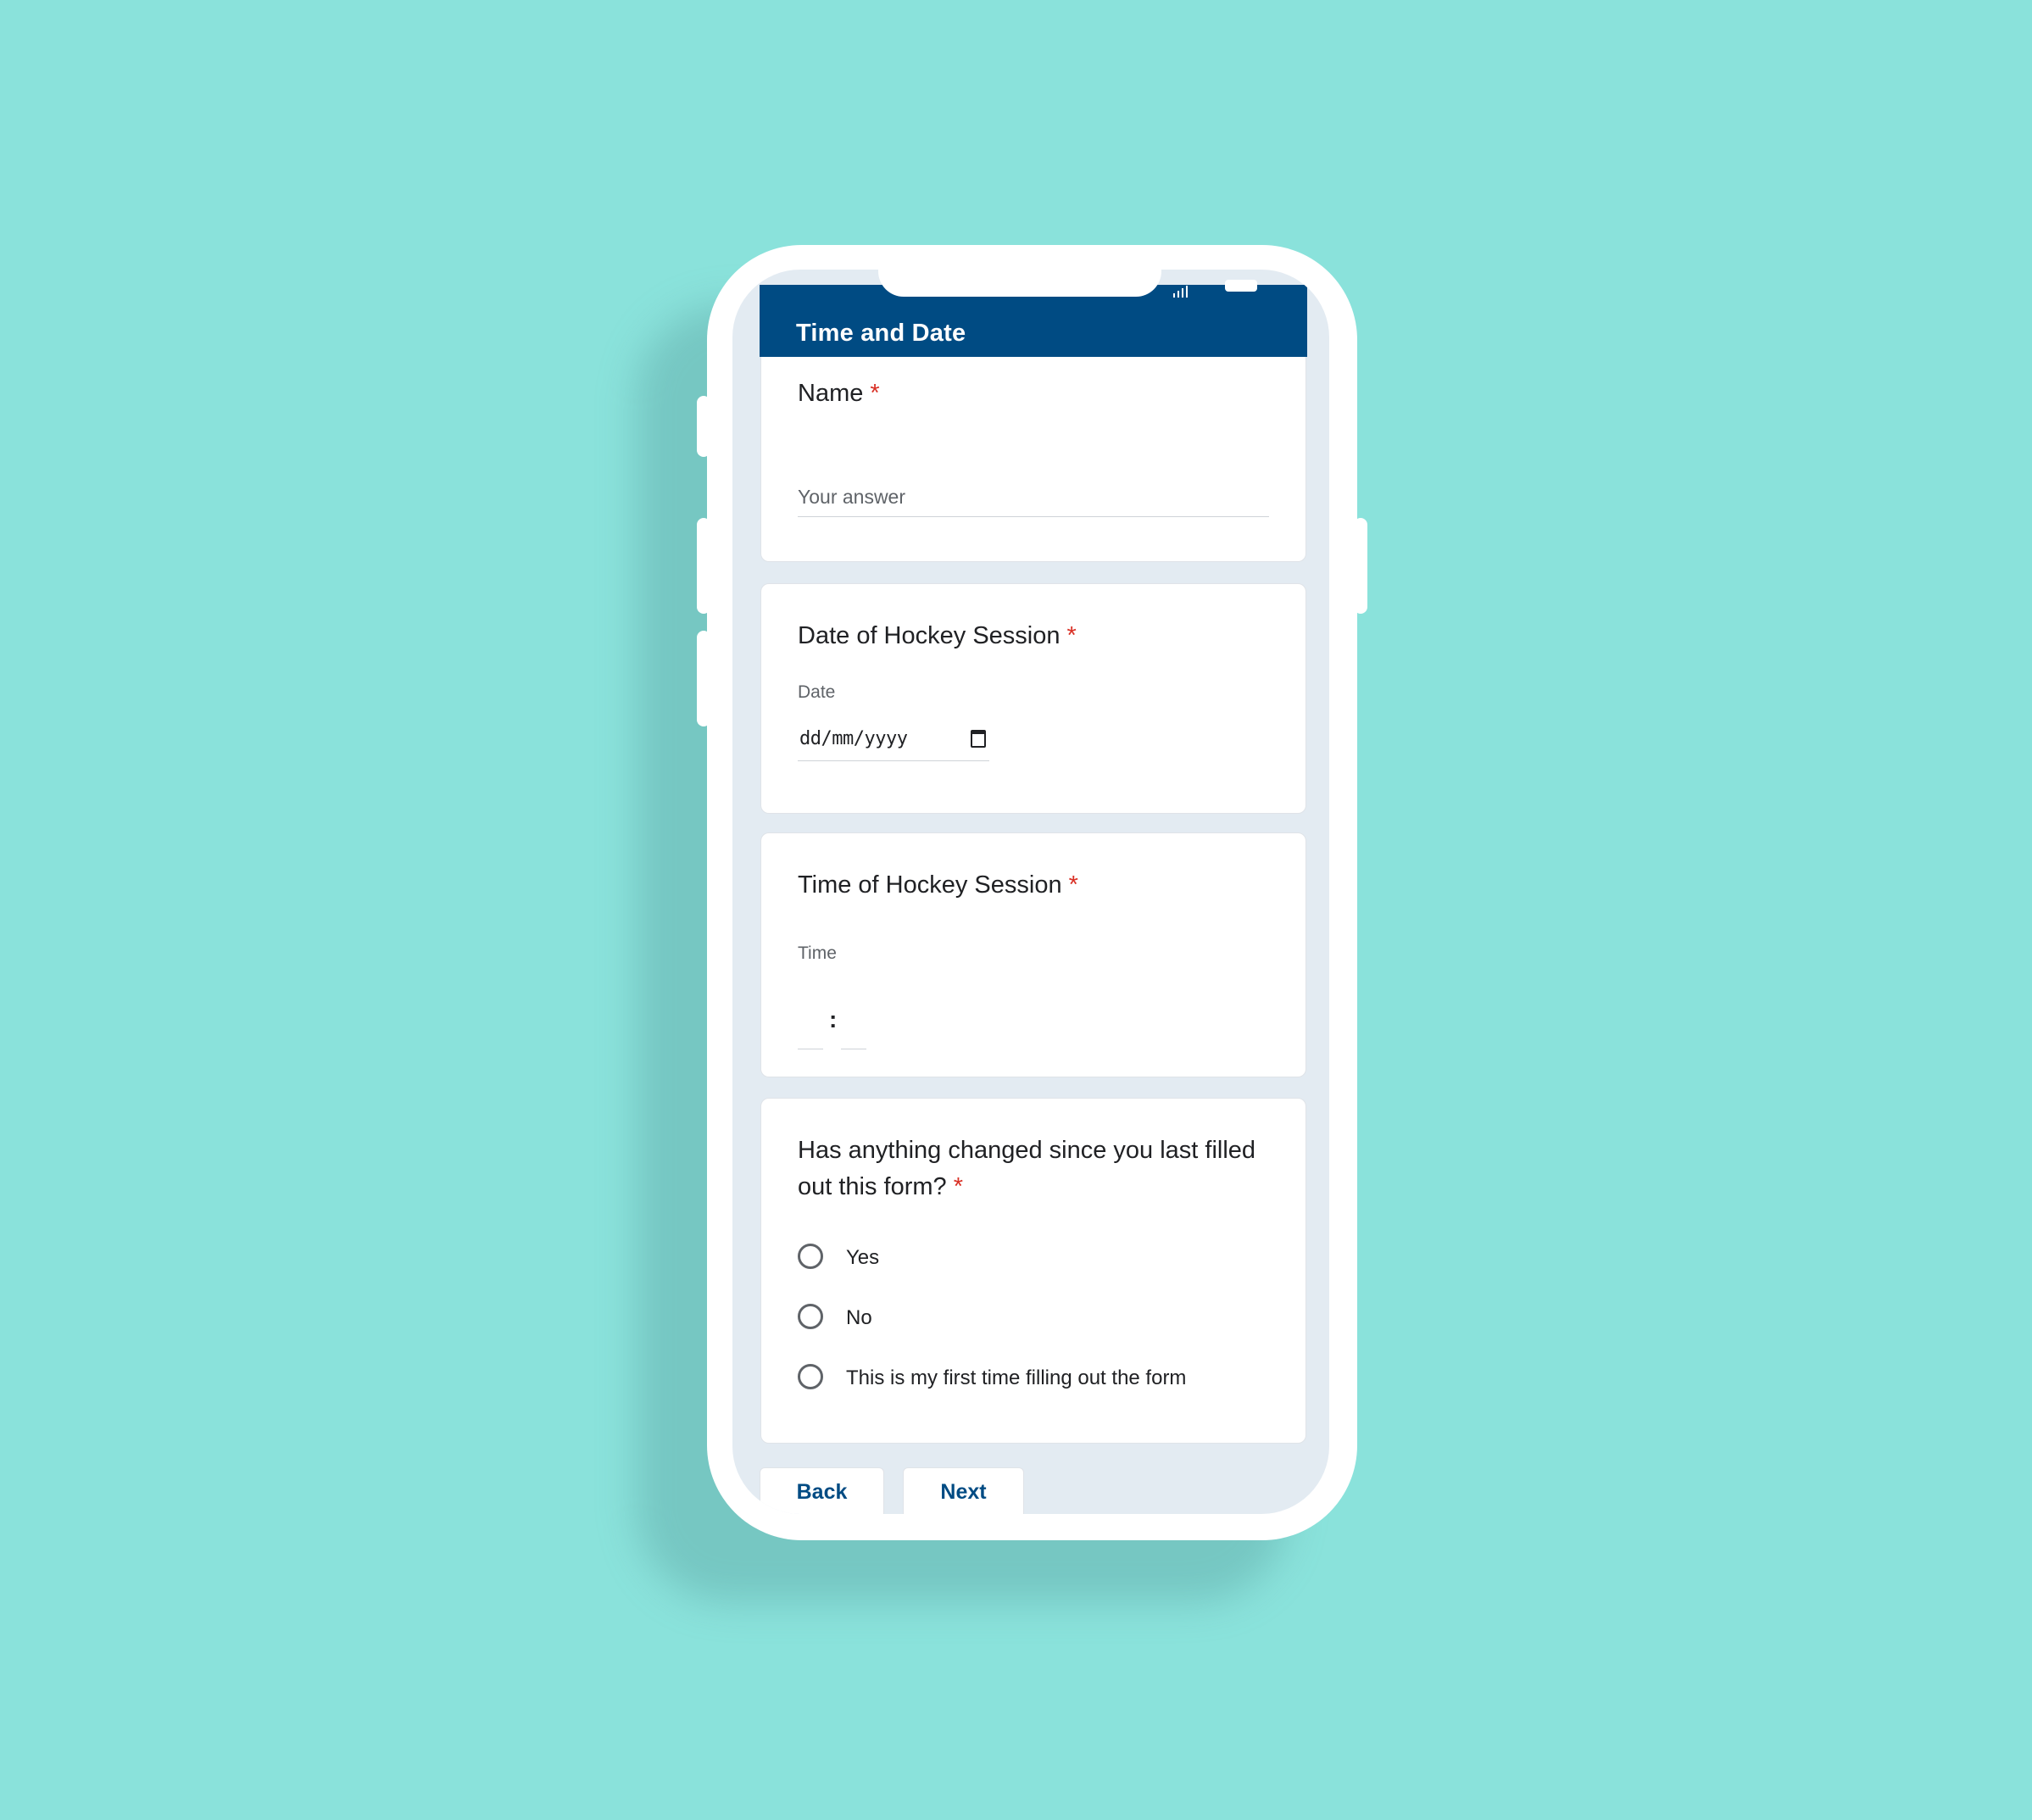 The width and height of the screenshot is (2032, 1820). Describe the element at coordinates (859, 1317) in the screenshot. I see `radio-option-label: No` at that location.